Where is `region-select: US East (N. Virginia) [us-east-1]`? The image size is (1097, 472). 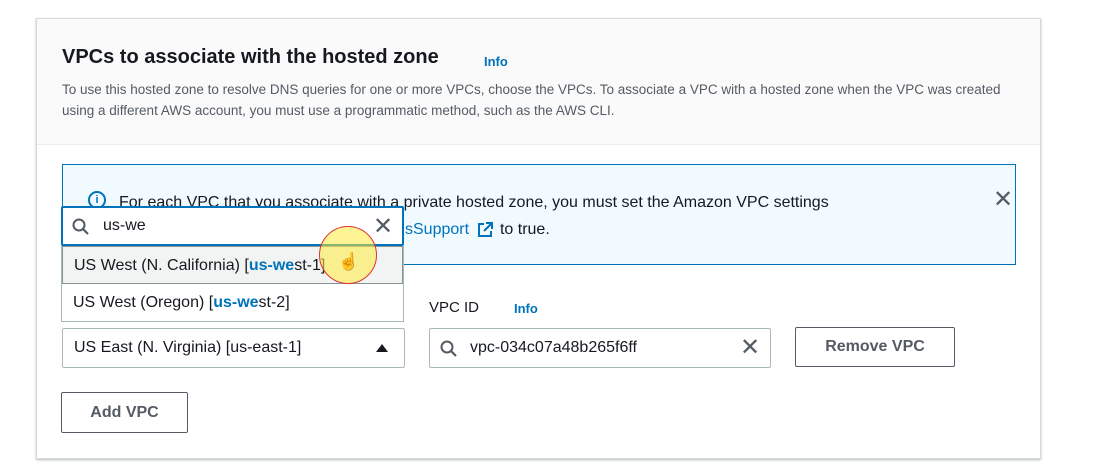 region-select: US East (N. Virginia) [us-east-1] is located at coordinates (233, 348).